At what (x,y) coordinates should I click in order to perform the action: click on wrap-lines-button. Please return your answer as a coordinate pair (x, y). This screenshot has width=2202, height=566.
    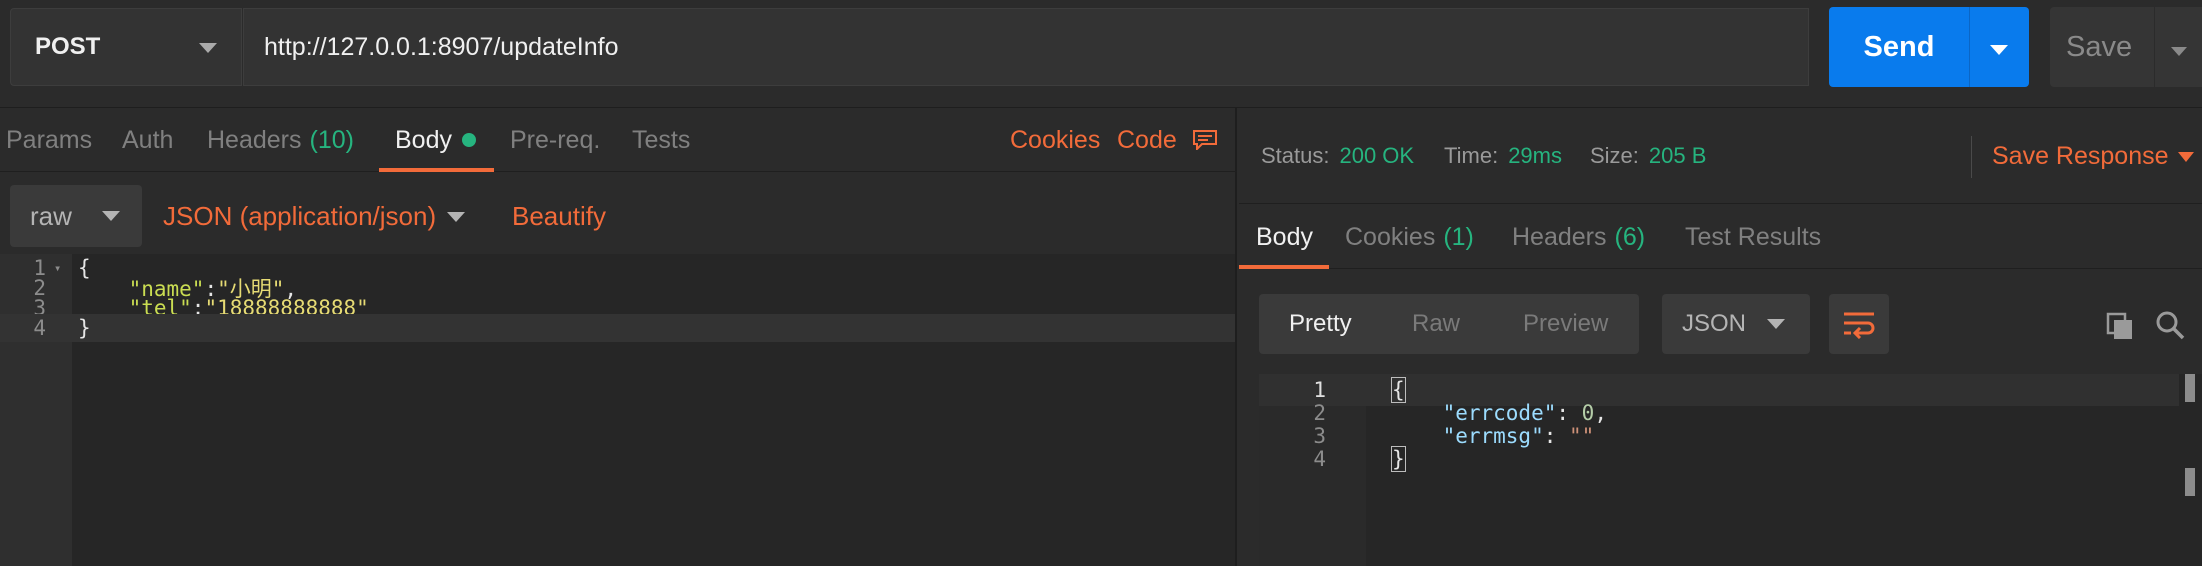
    Looking at the image, I should click on (1859, 324).